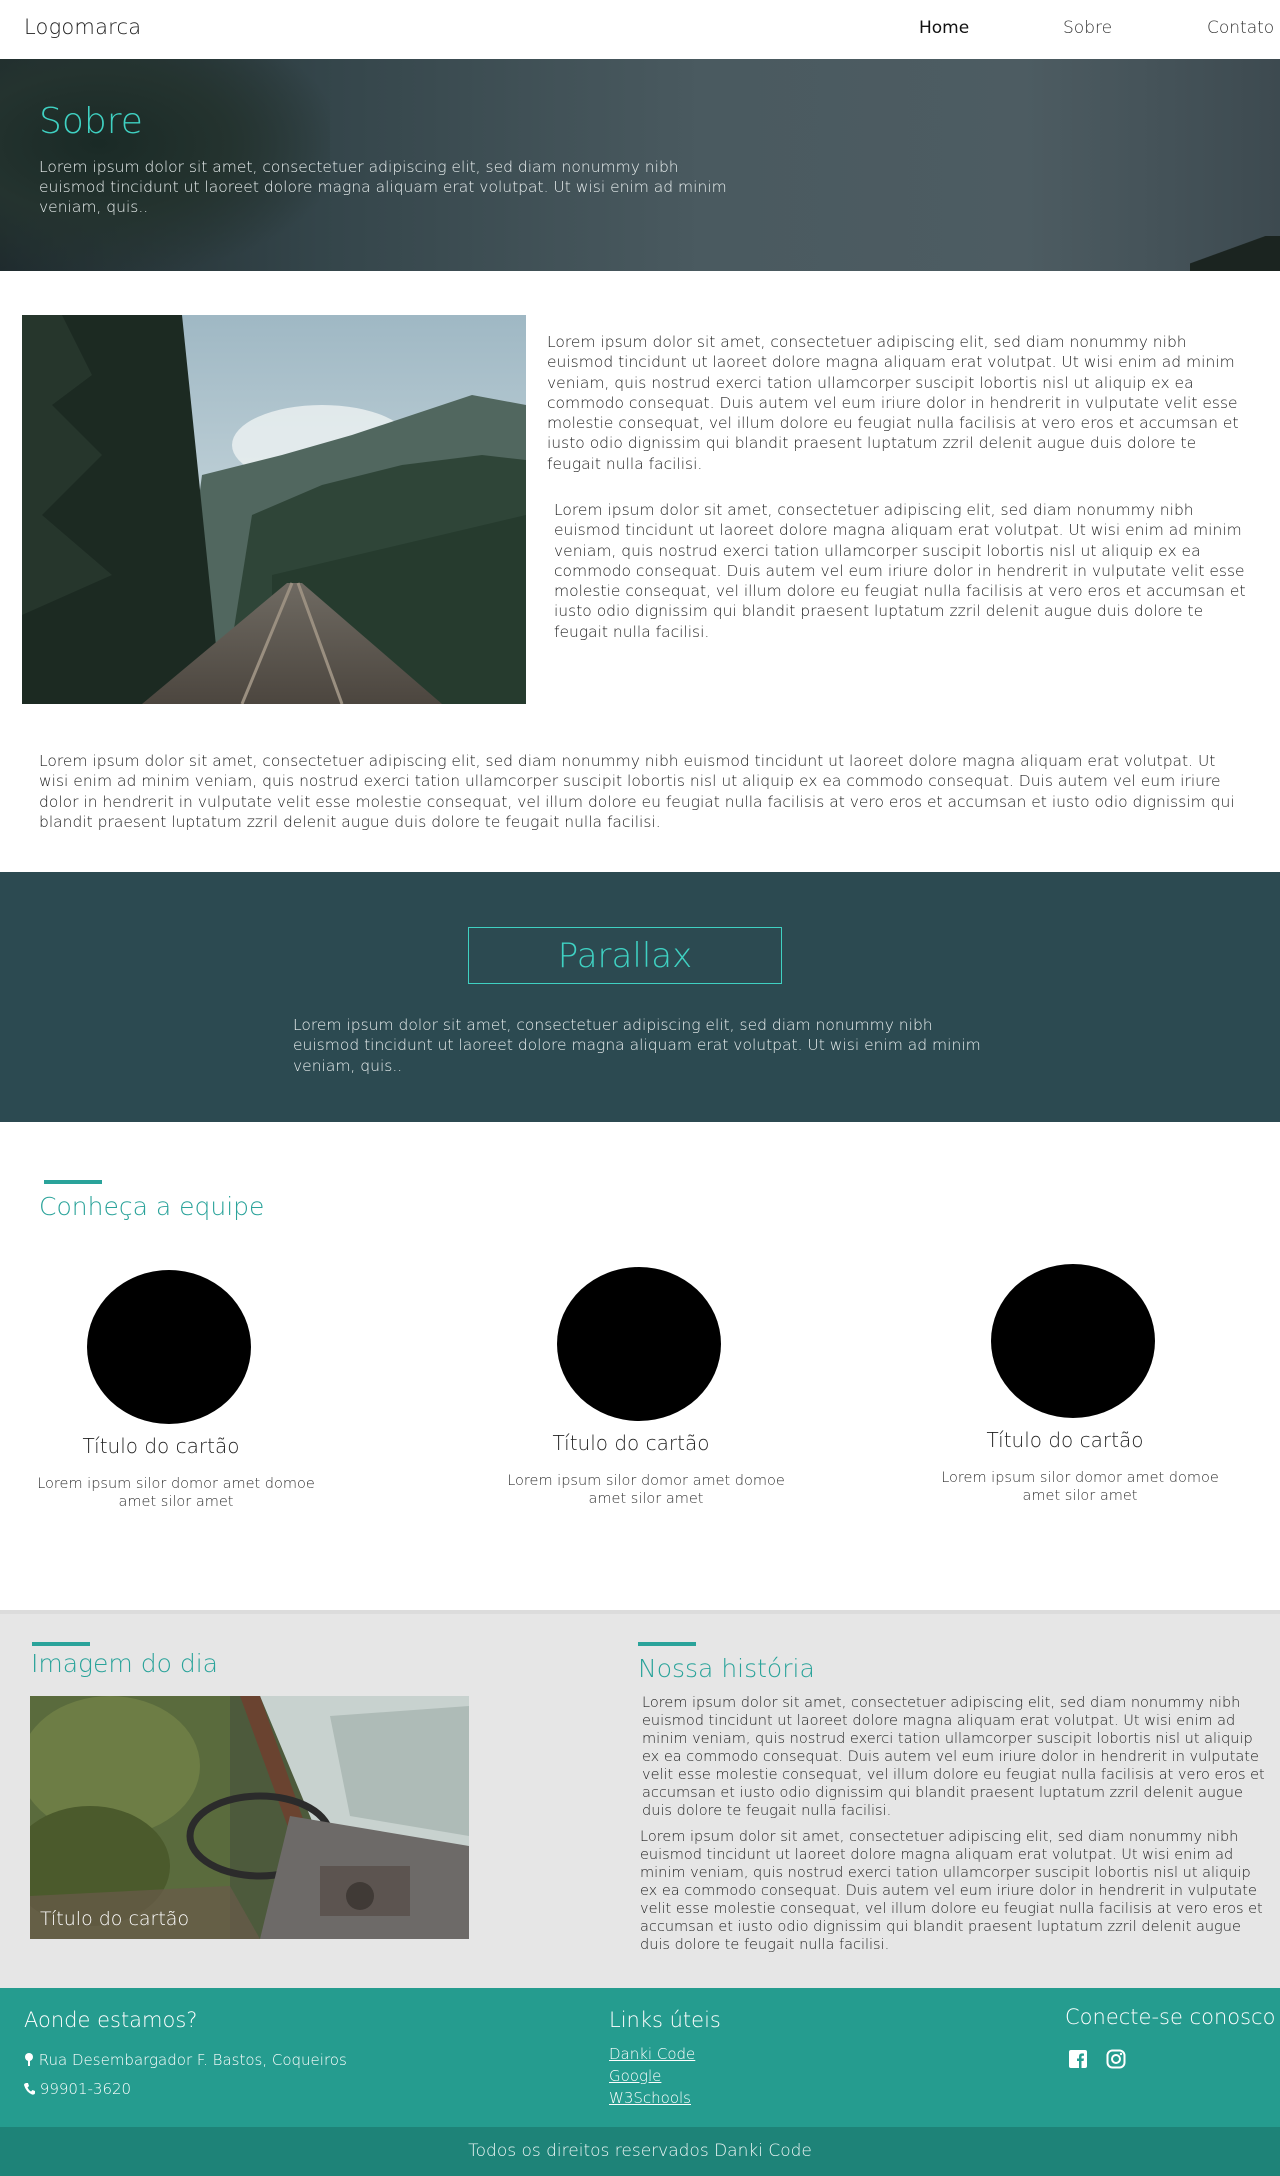  I want to click on footer-links-title: Links úteis, so click(665, 2020).